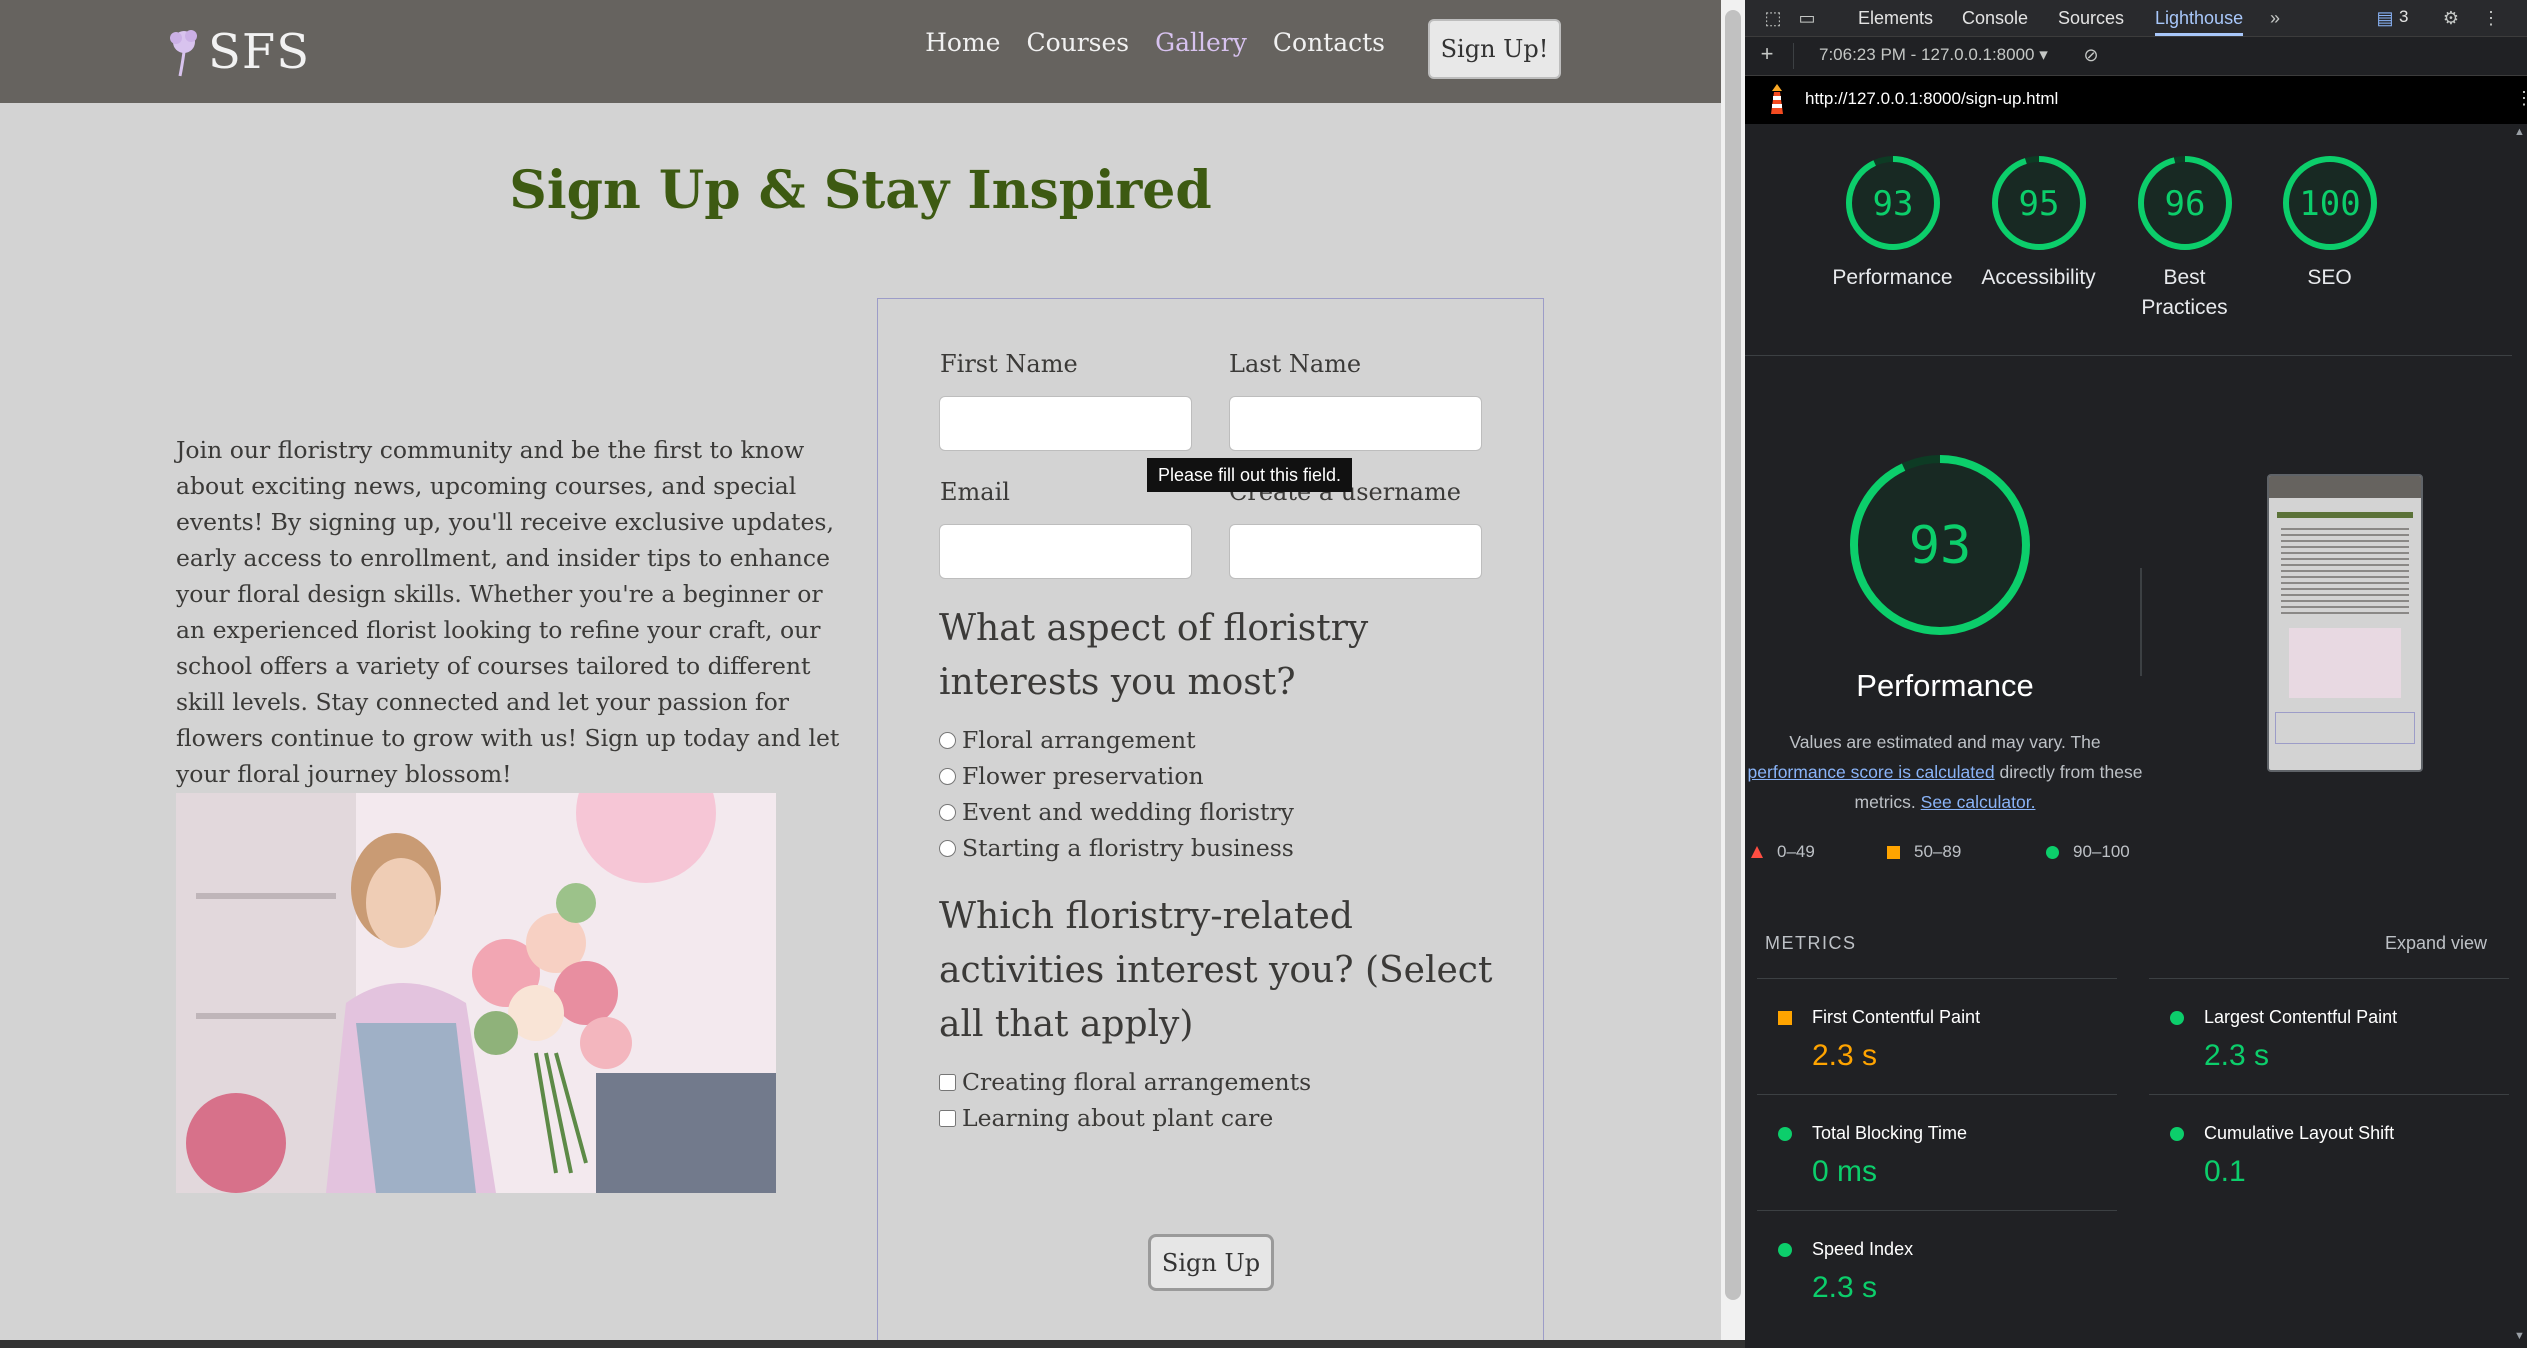 Image resolution: width=2527 pixels, height=1348 pixels. What do you see at coordinates (2043, 54) in the screenshot?
I see `dropdown-arrow-icon: ▾` at bounding box center [2043, 54].